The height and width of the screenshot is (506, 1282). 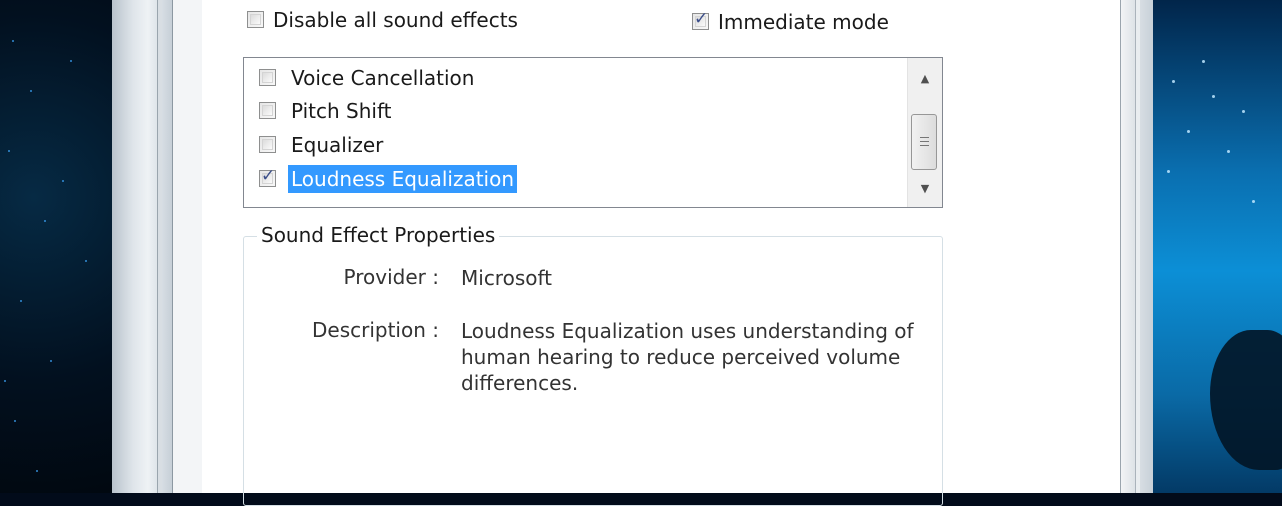 What do you see at coordinates (681, 357) in the screenshot?
I see `description-line: human hearing to reduce perceived volume` at bounding box center [681, 357].